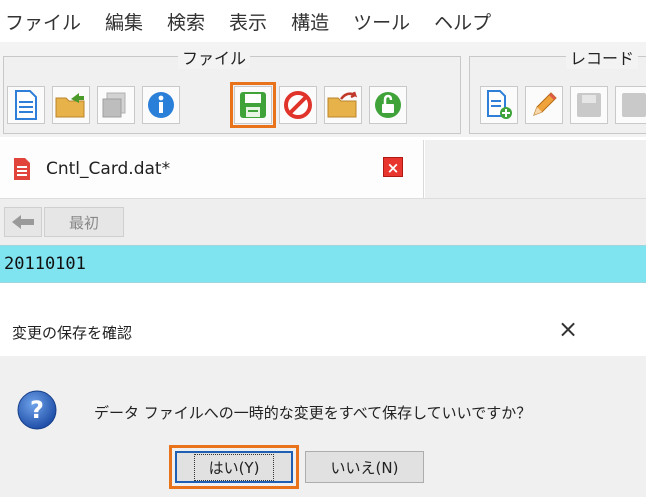 Image resolution: width=646 pixels, height=497 pixels. I want to click on save-disk-icon, so click(253, 105).